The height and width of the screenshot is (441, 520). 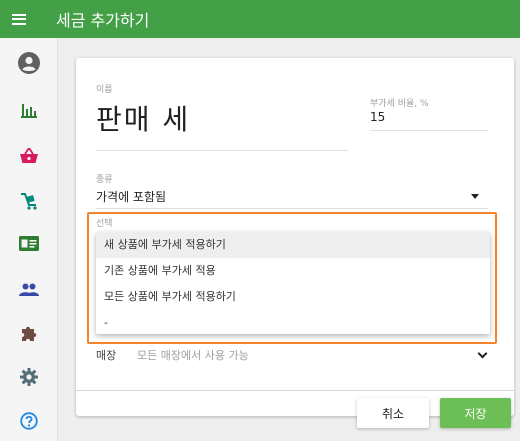 What do you see at coordinates (143, 118) in the screenshot?
I see `name-input: 판매 세` at bounding box center [143, 118].